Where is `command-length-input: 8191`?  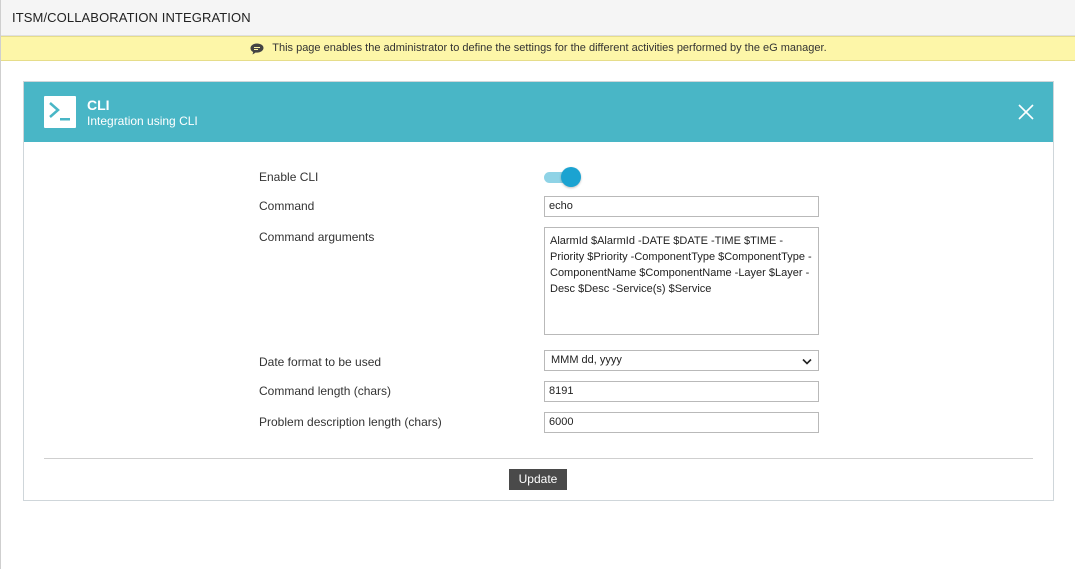
command-length-input: 8191 is located at coordinates (681, 391).